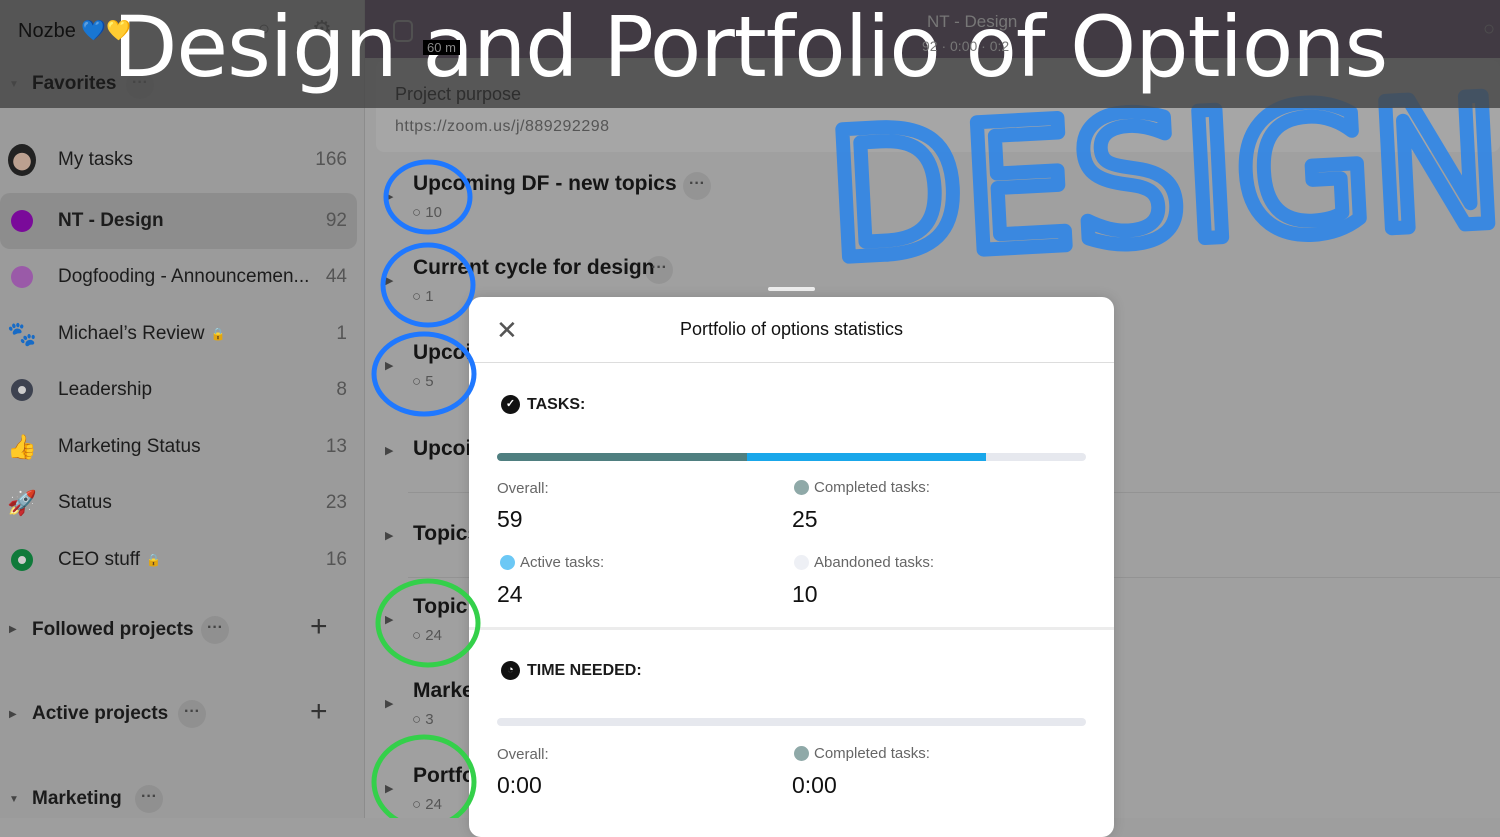 The image size is (1500, 837). What do you see at coordinates (178, 447) in the screenshot?
I see `sidebar-item-marketing-status: 👍 Marketing Status 13` at bounding box center [178, 447].